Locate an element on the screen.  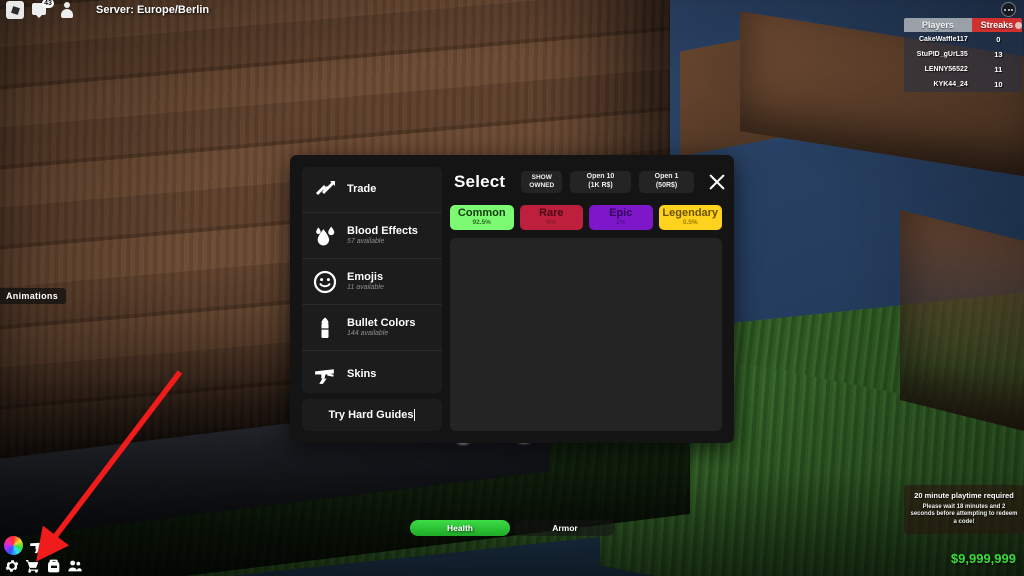
hud-row-bottom is located at coordinates (43, 566).